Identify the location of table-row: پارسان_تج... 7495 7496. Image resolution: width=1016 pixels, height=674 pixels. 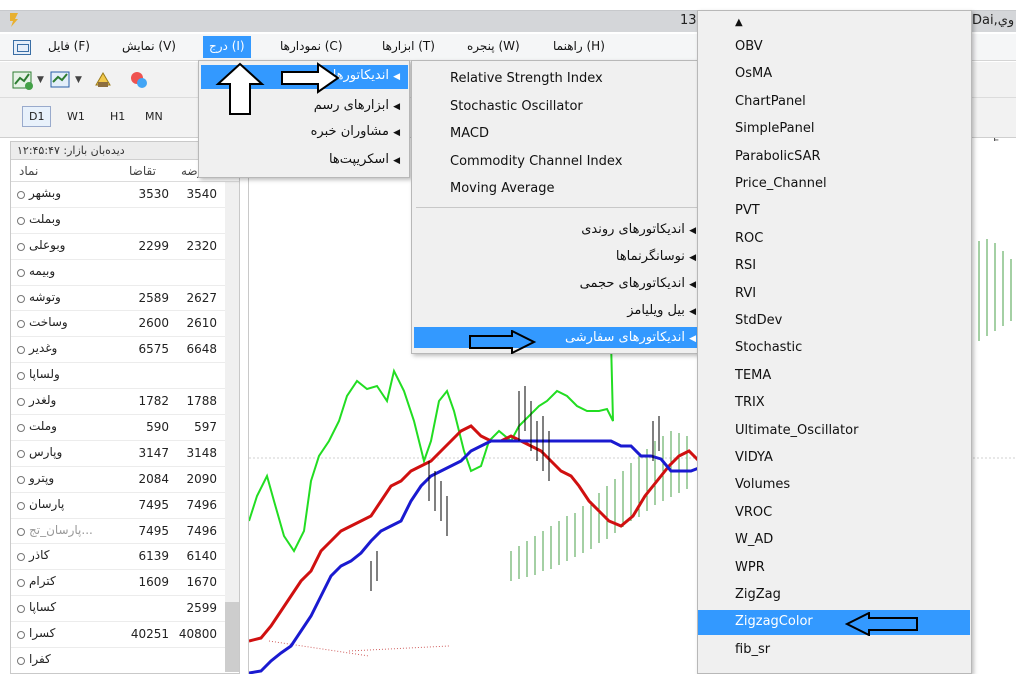
(125, 532).